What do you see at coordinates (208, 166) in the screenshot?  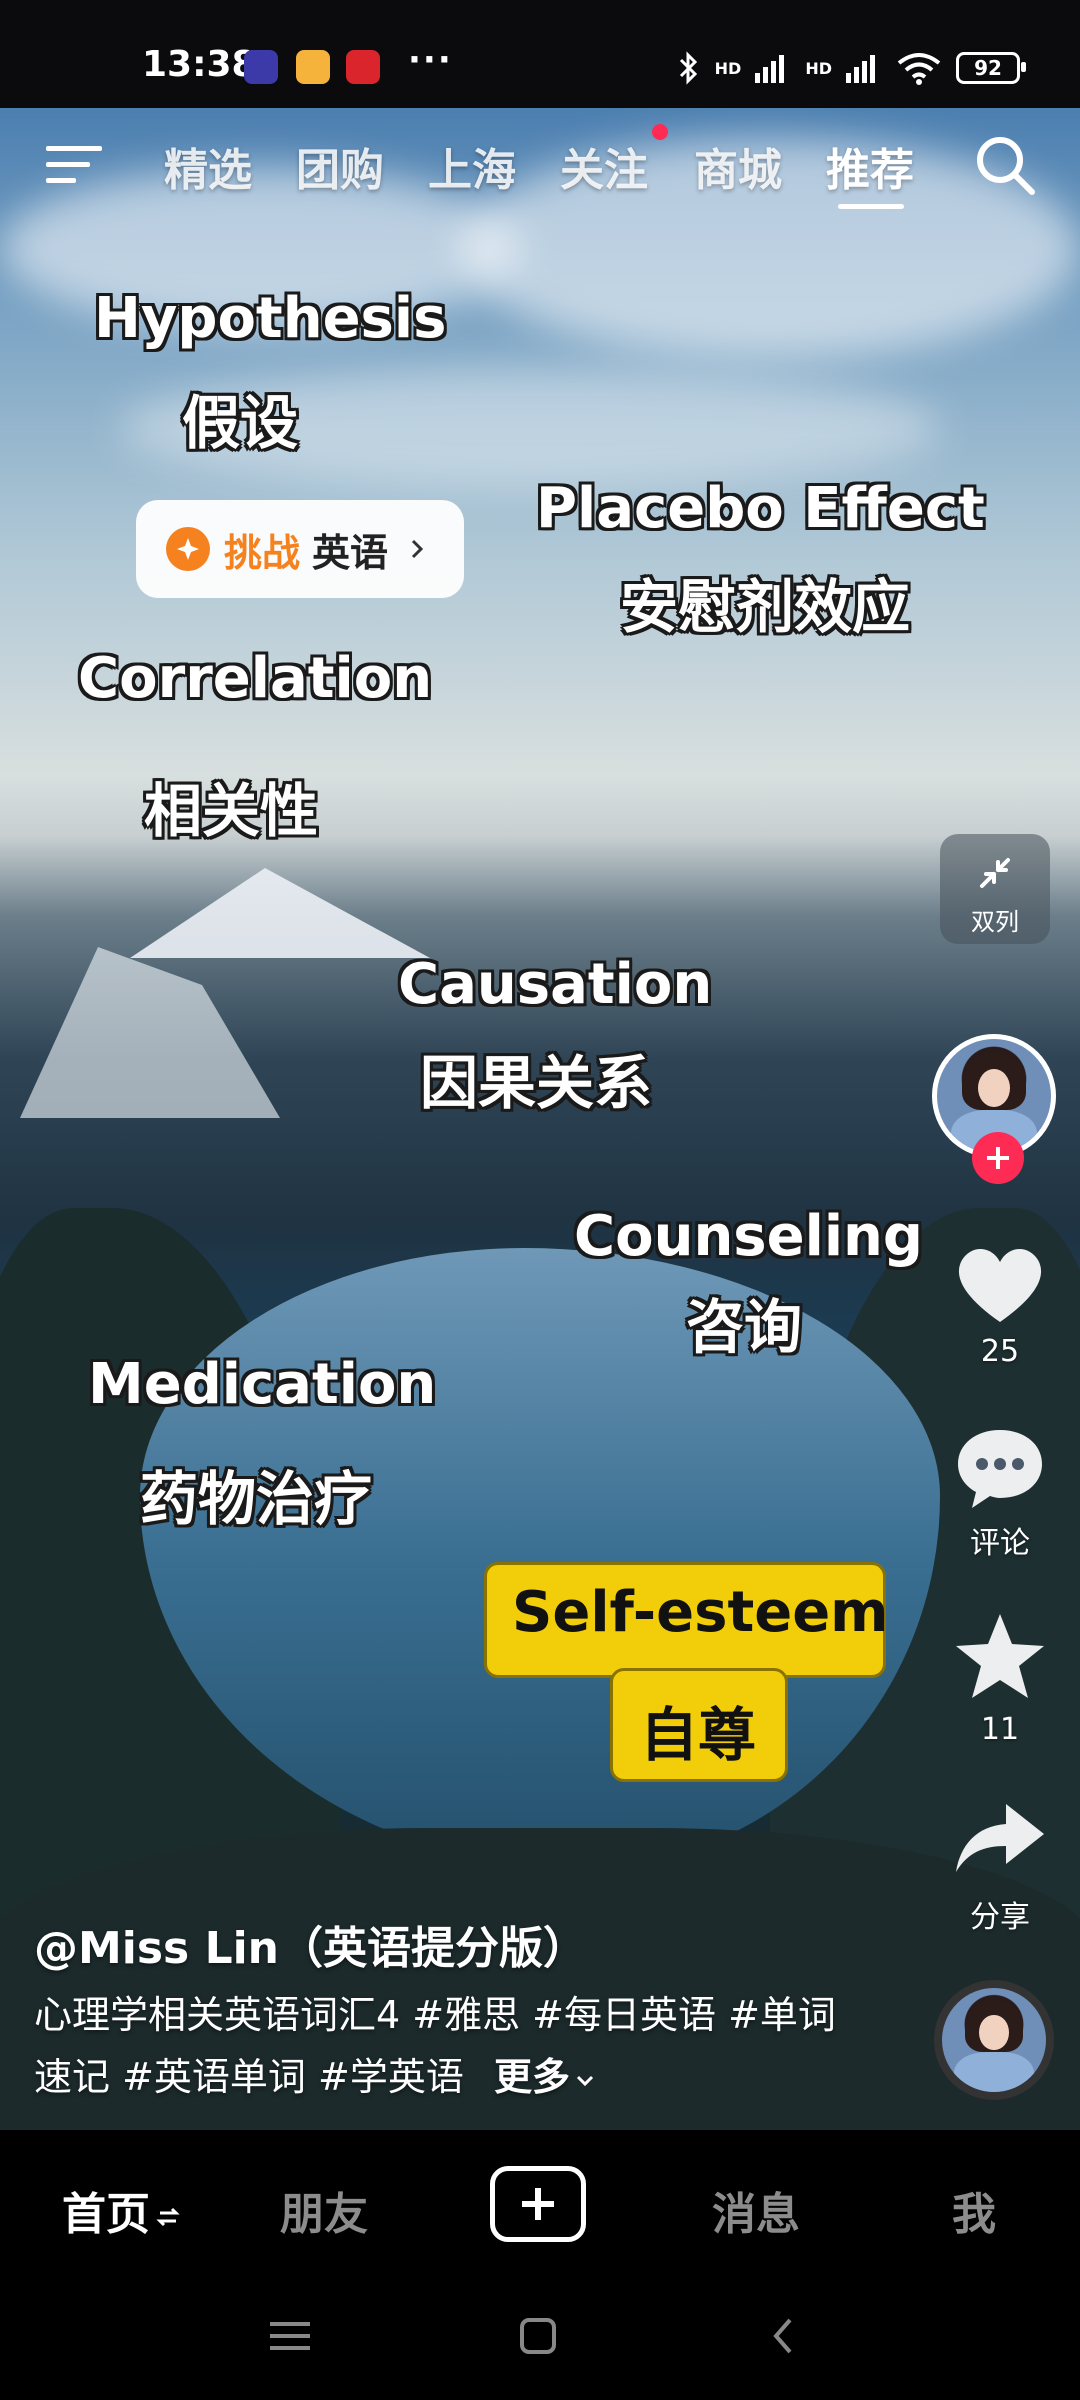 I see `tab-featured: 精选` at bounding box center [208, 166].